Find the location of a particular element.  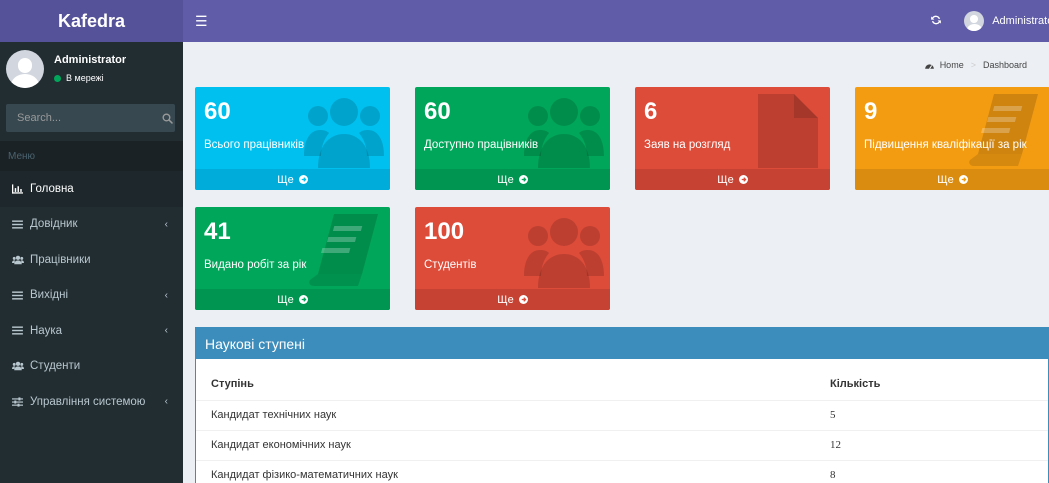

count-cell: 8 is located at coordinates (939, 471).